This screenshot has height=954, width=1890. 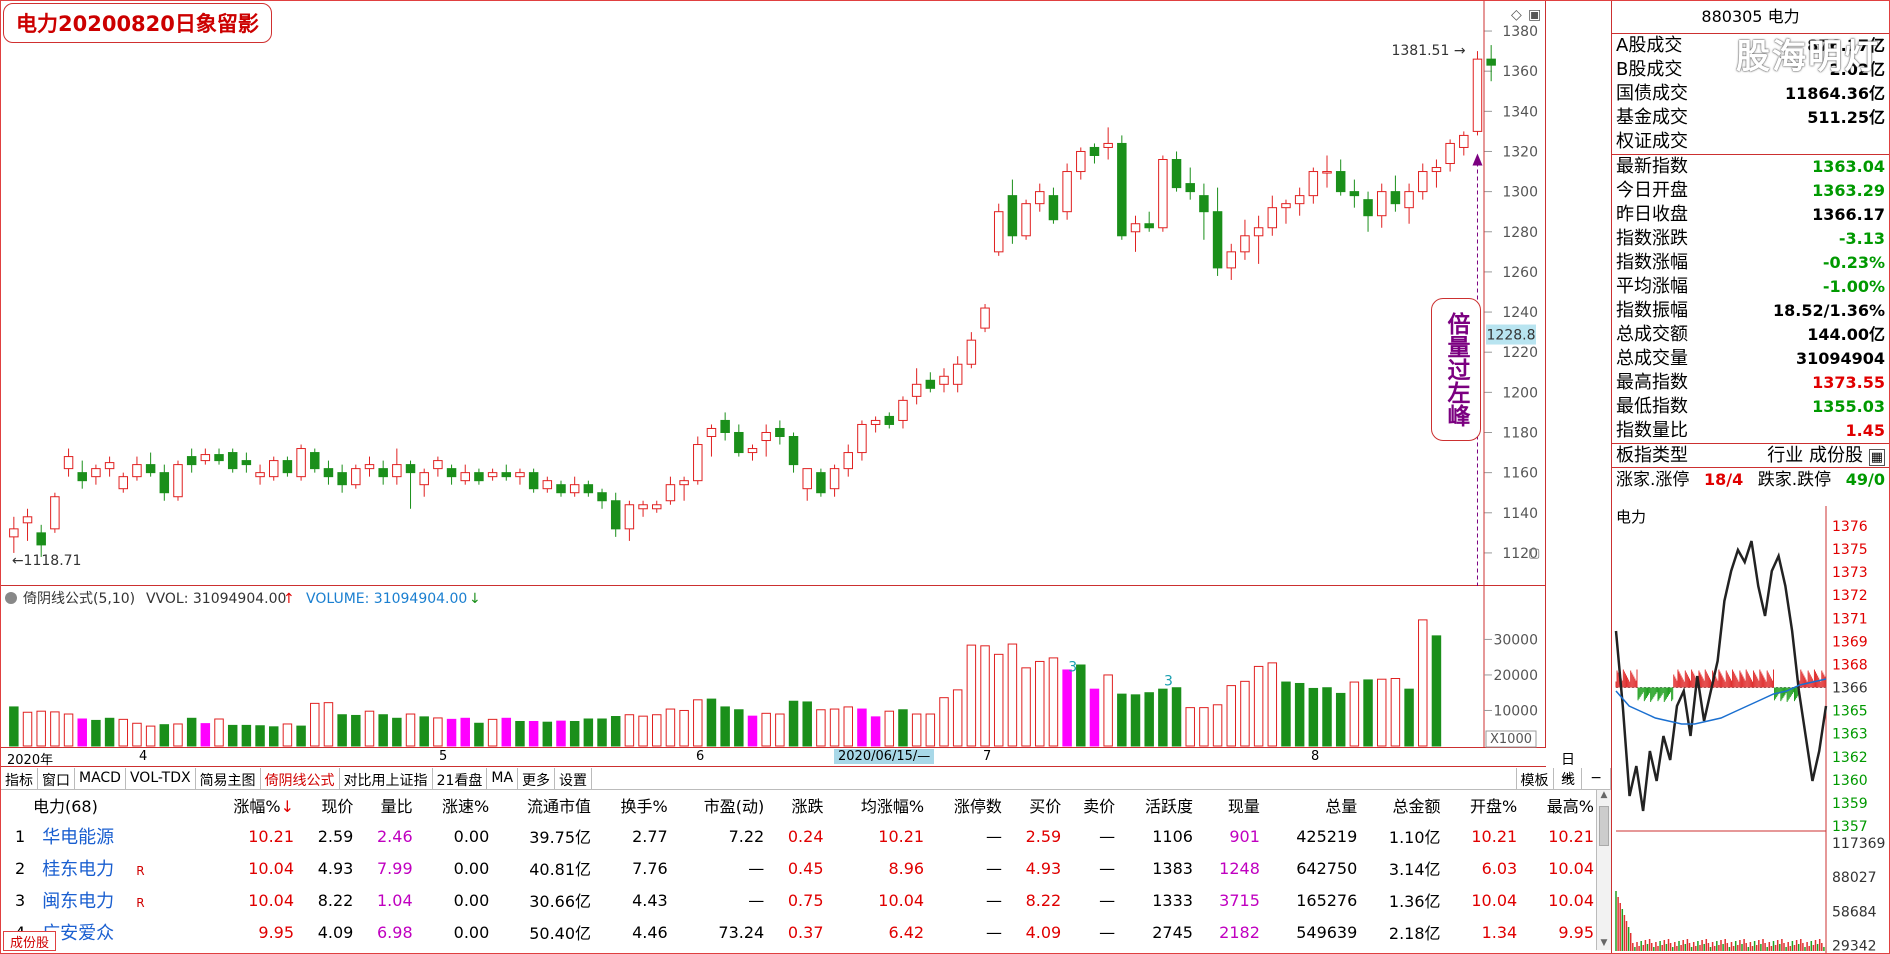 I want to click on tab-macd: MACD, so click(x=100, y=778).